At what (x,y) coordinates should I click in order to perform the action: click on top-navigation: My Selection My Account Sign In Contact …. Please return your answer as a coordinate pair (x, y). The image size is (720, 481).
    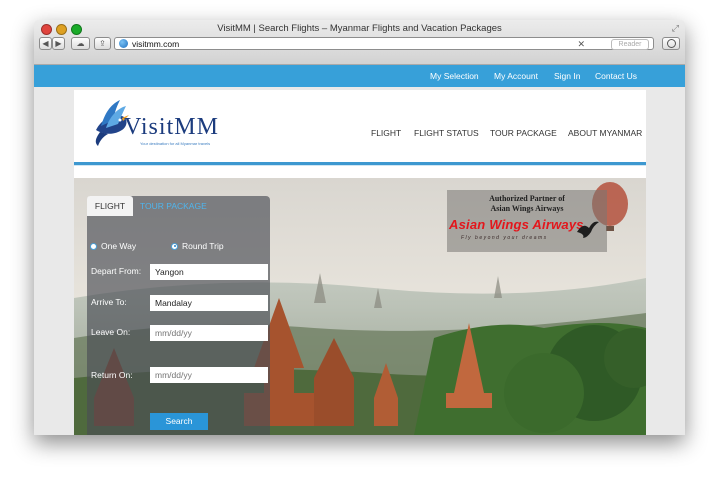
    Looking at the image, I should click on (359, 76).